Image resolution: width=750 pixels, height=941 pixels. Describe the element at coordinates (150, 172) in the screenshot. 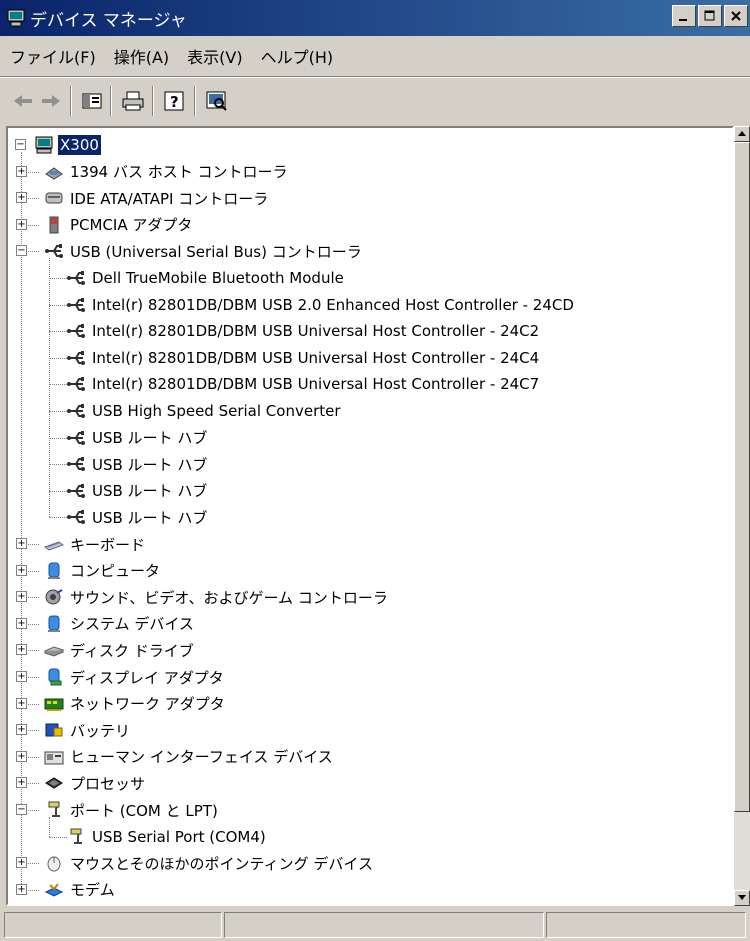

I see `tree-item: +1394 バス ホスト コントローラ` at that location.